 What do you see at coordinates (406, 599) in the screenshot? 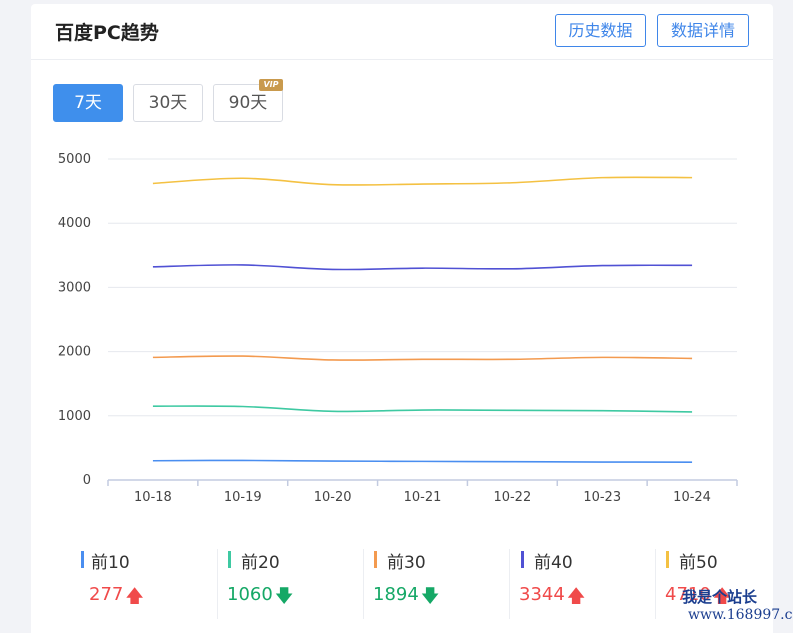
I see `legend-value: 1894 🡇` at bounding box center [406, 599].